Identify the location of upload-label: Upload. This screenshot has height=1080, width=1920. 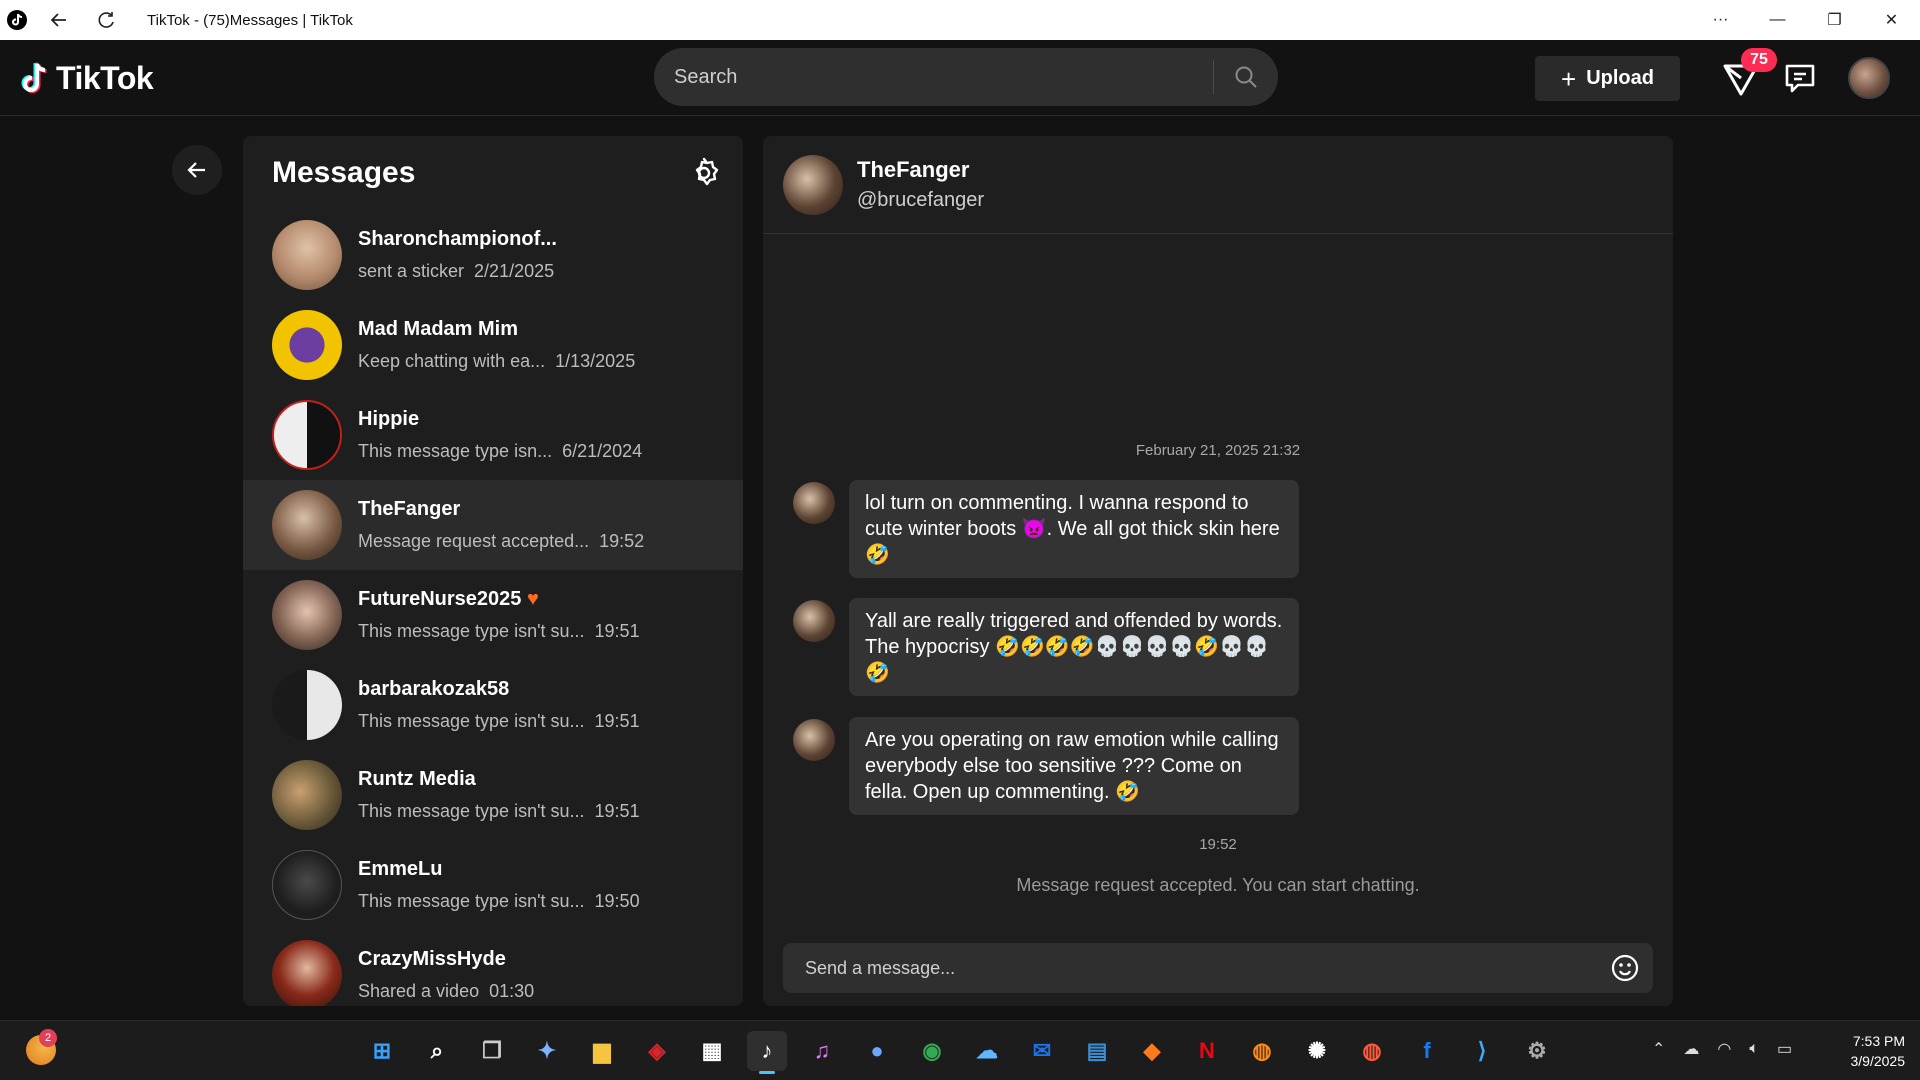
(1620, 78).